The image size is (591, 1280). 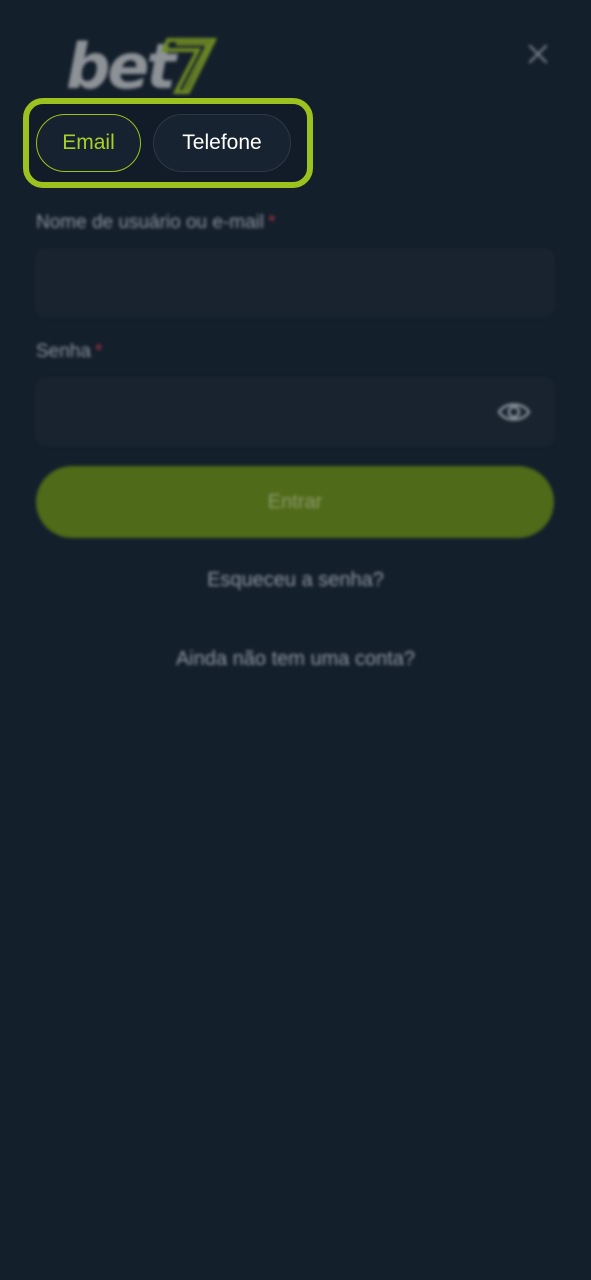 I want to click on close-button, so click(x=538, y=54).